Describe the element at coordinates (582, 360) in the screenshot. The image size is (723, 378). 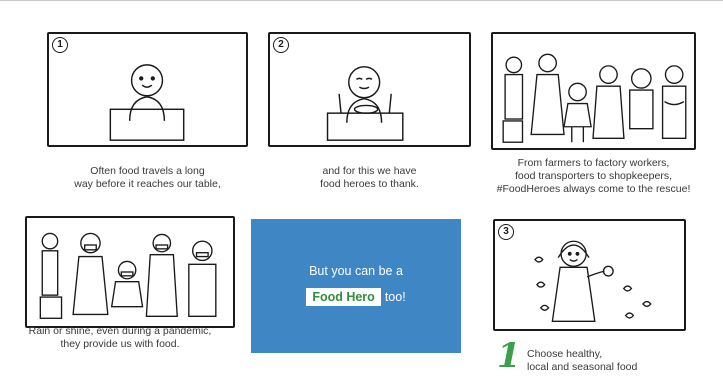
I see `tip-caption: Choose healthy, local and seasonal food` at that location.